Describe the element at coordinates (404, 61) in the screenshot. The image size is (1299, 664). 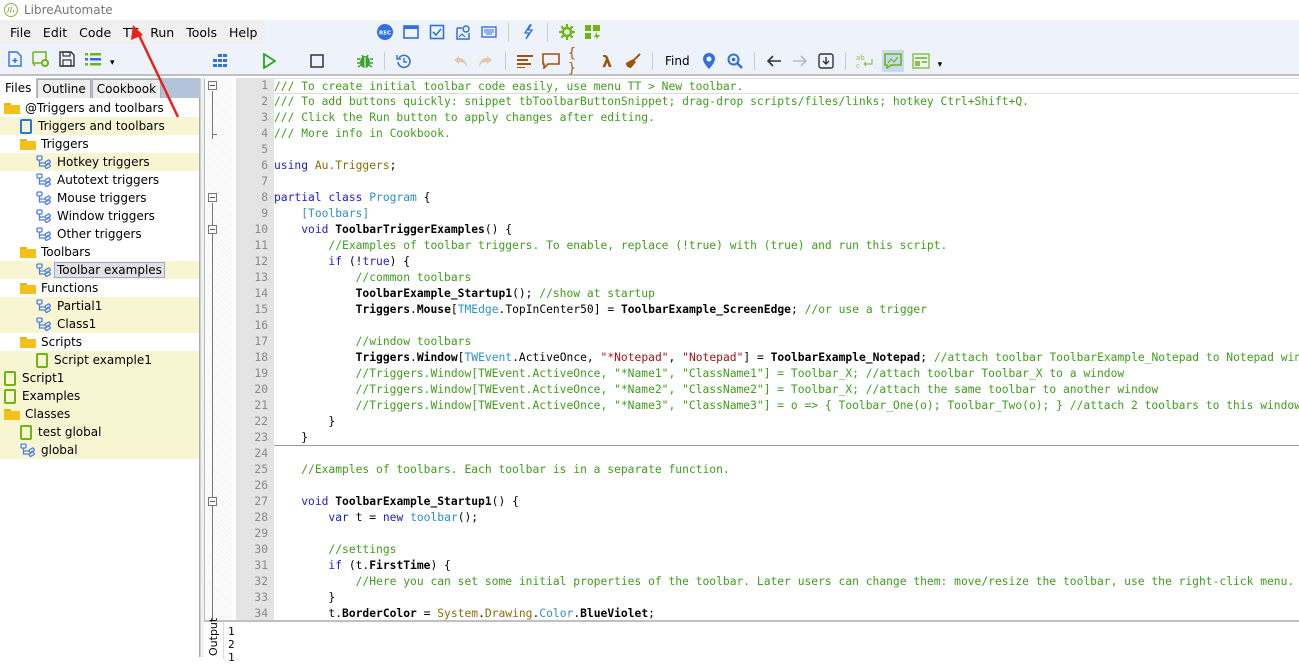
I see `recent-history-icon` at that location.